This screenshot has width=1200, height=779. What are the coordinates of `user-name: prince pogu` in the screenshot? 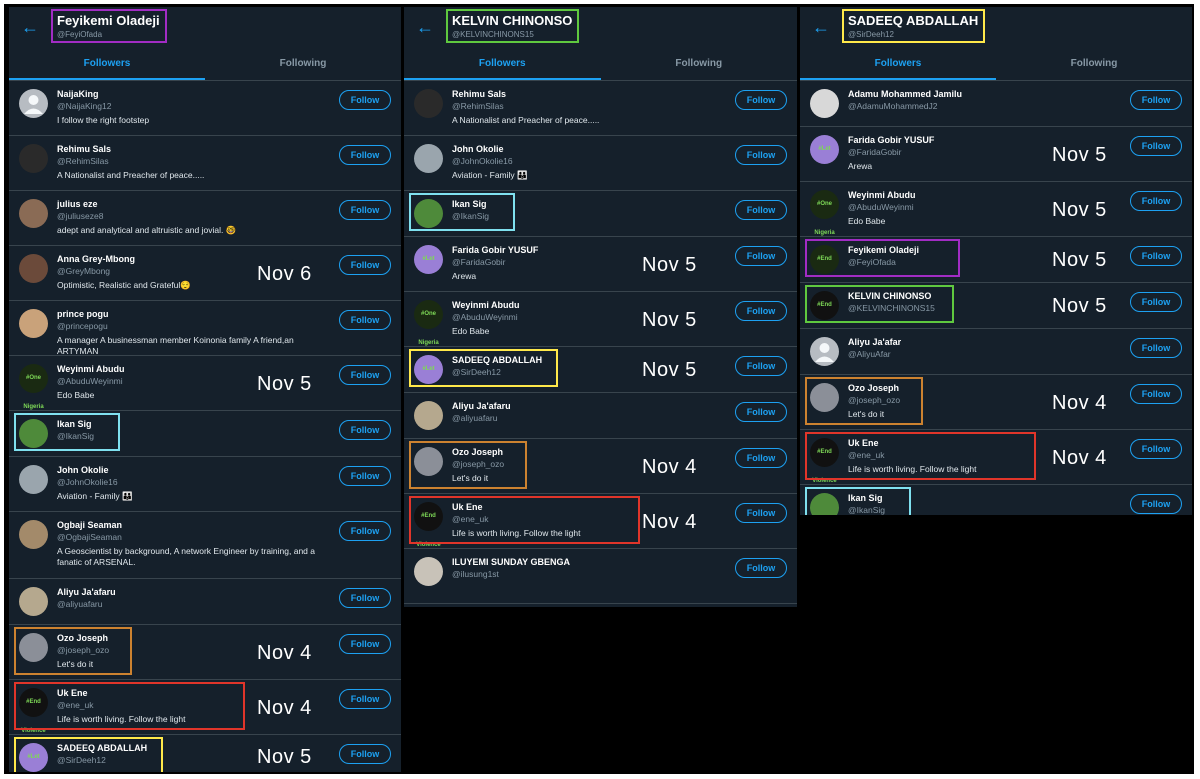 It's located at (193, 314).